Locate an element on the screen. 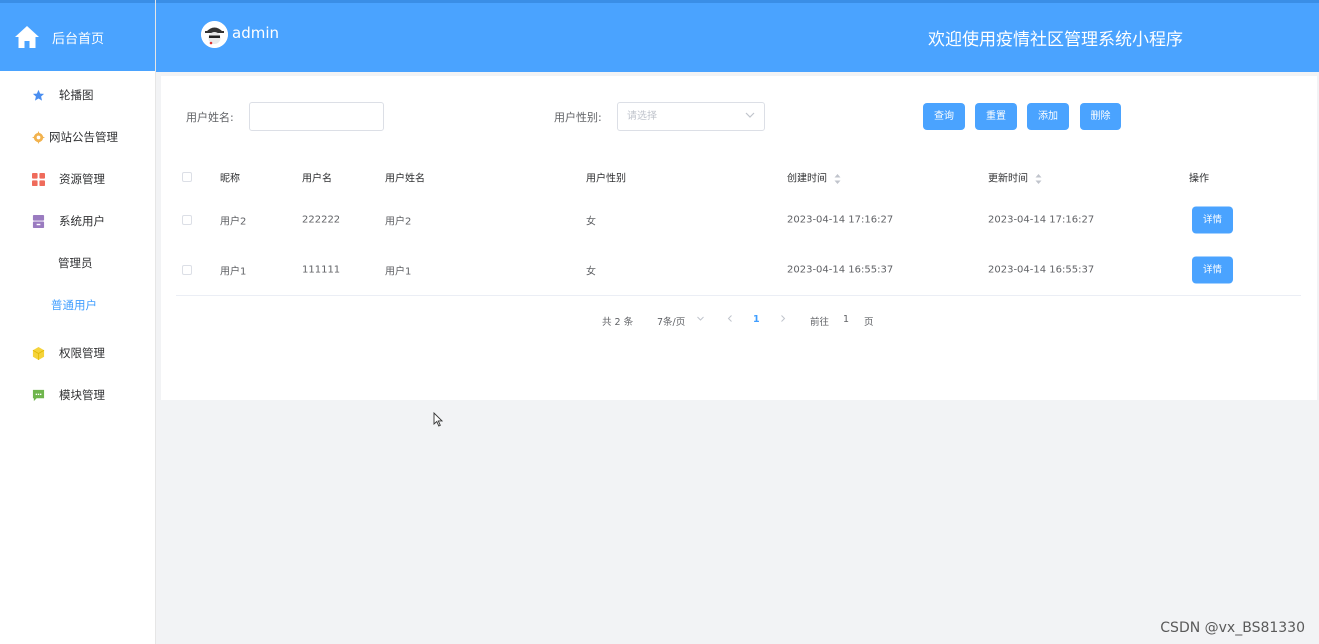 Image resolution: width=1319 pixels, height=644 pixels. cell-realname: 用户1 is located at coordinates (398, 272).